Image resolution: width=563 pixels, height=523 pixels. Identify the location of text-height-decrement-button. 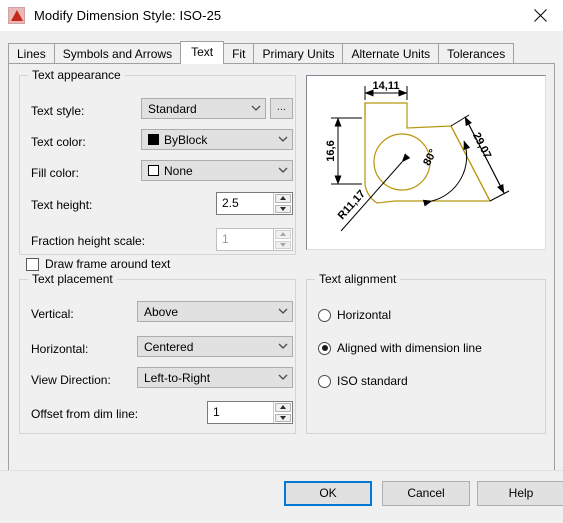
(283, 208).